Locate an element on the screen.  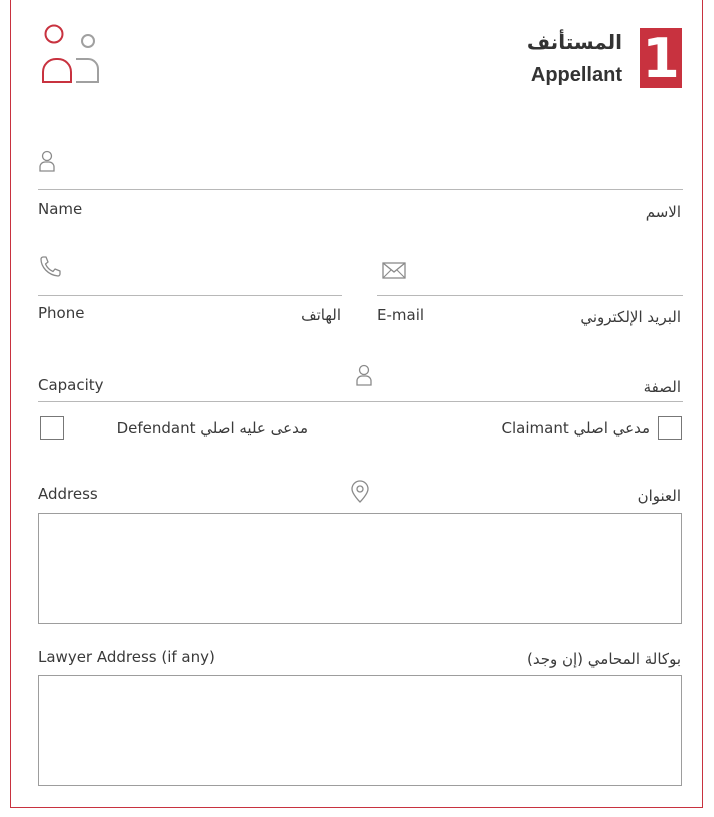
section-title-en: Appellant is located at coordinates (576, 75).